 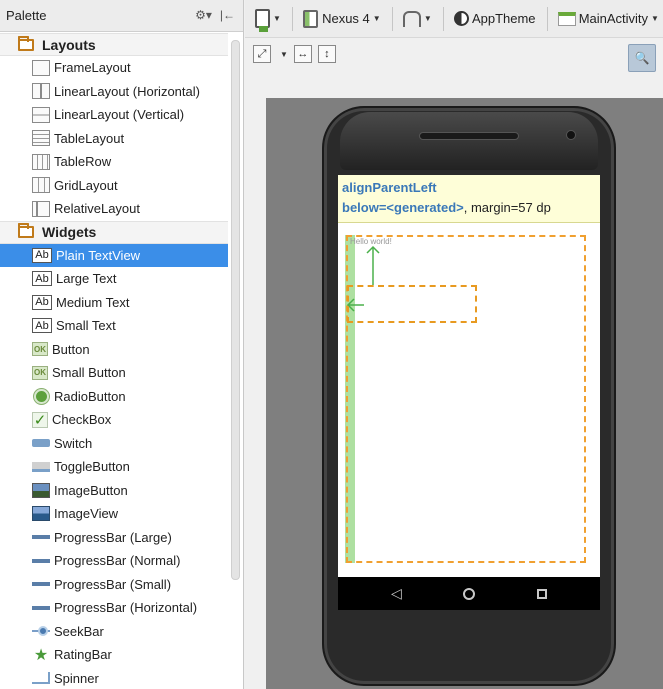 I want to click on palette-item-tablelayout: TableLayout, so click(x=114, y=139).